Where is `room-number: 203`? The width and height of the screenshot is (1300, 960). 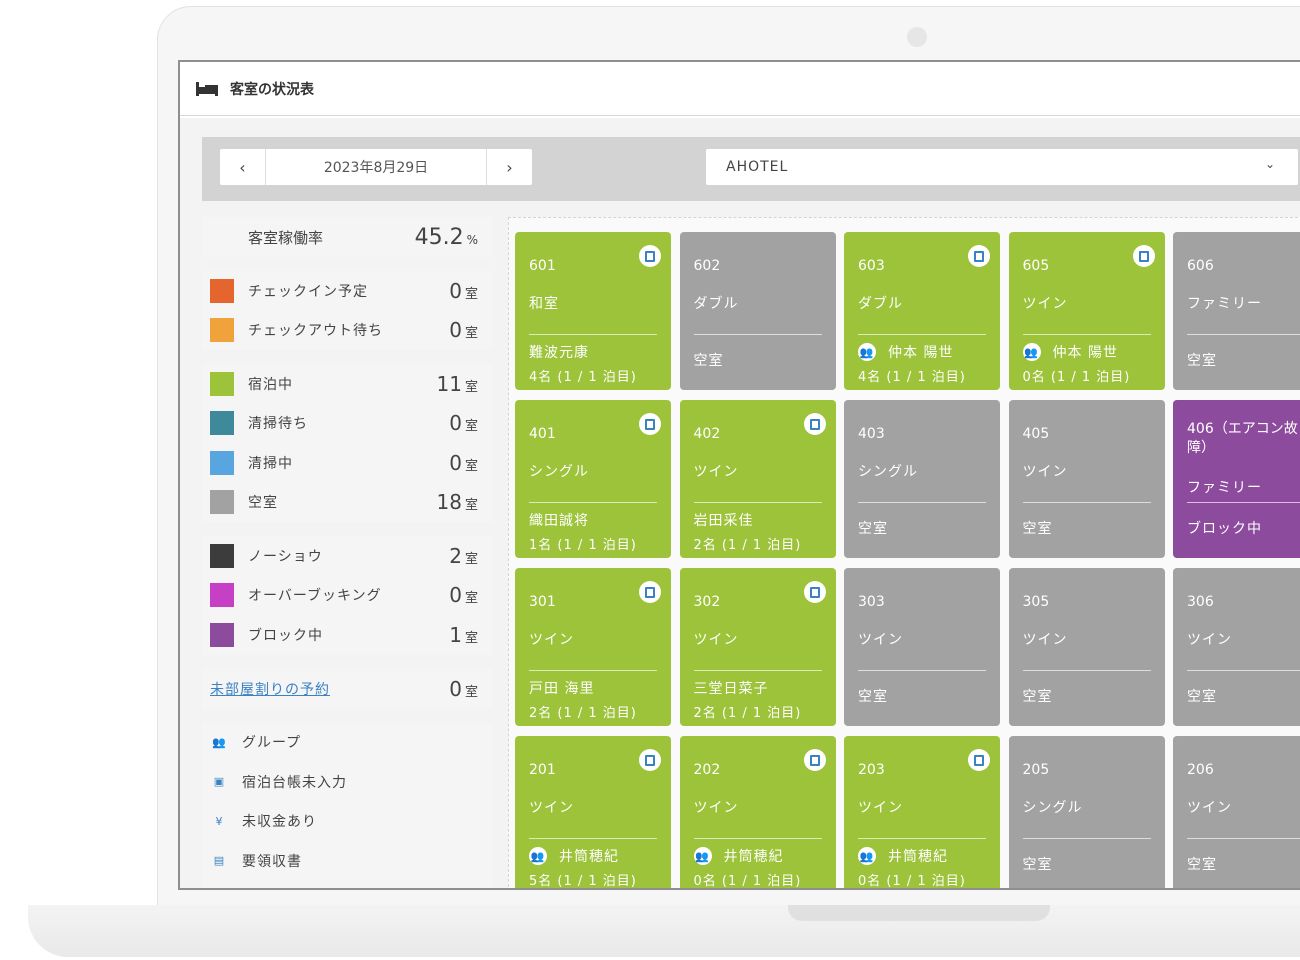
room-number: 203 is located at coordinates (871, 770).